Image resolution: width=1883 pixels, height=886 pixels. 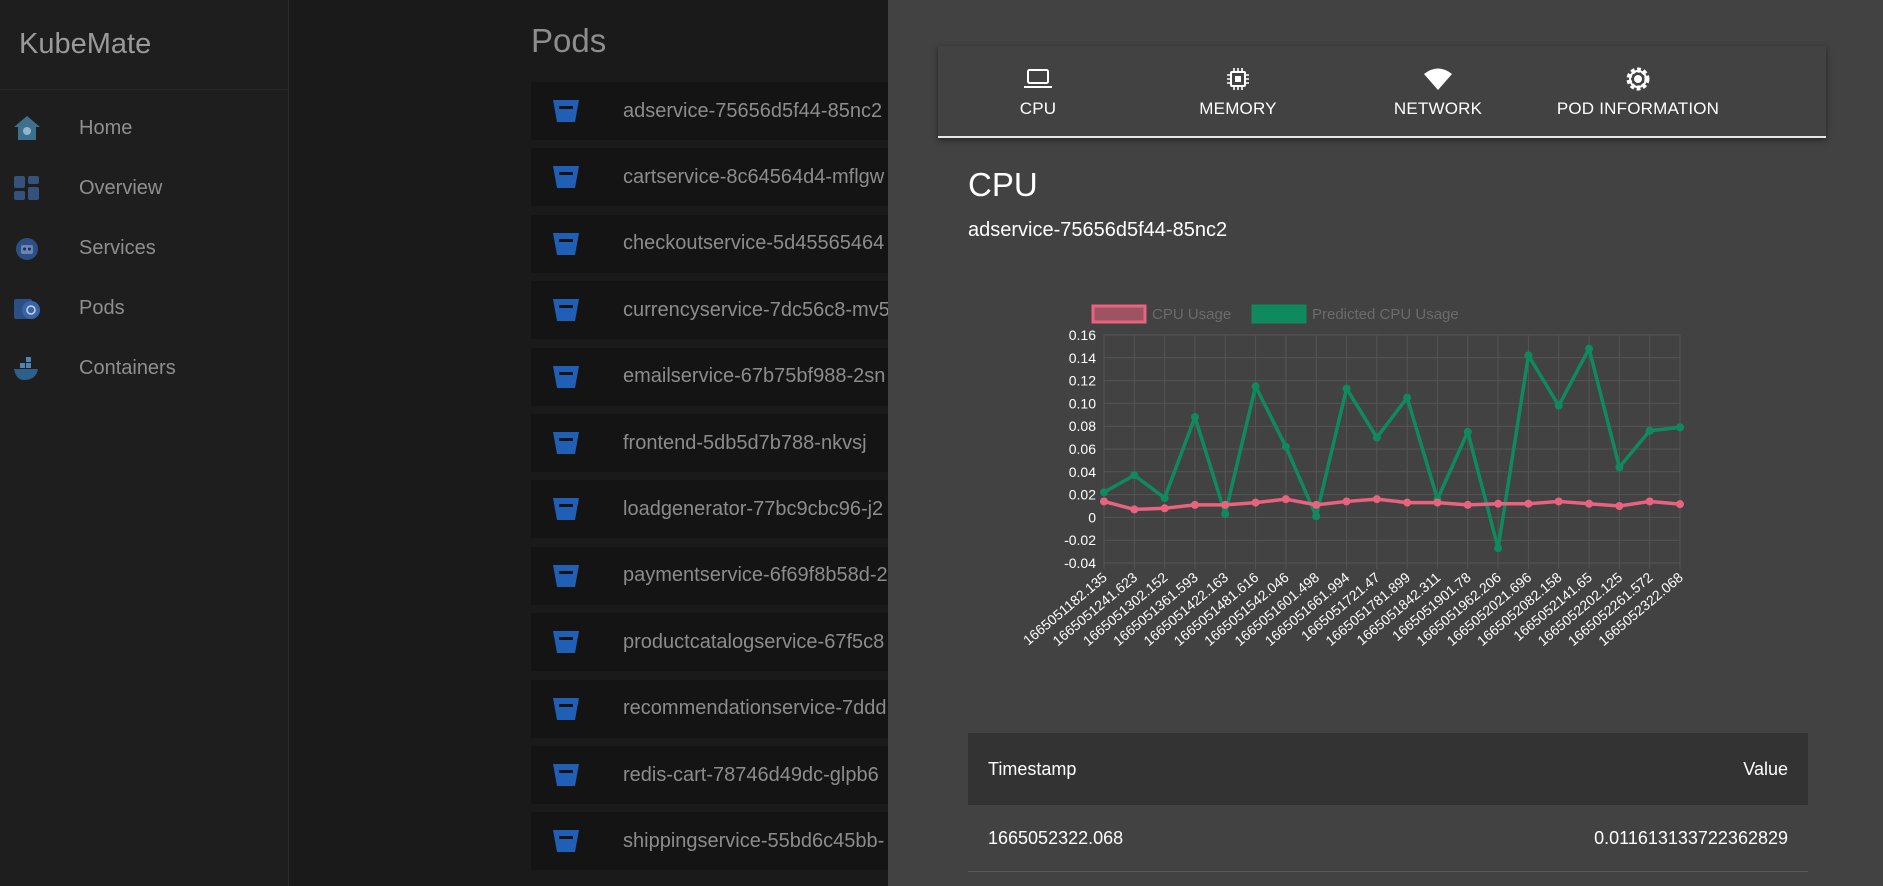 What do you see at coordinates (753, 508) in the screenshot?
I see `pod-name-label: loadgenerator-77bc9cbc96-j2` at bounding box center [753, 508].